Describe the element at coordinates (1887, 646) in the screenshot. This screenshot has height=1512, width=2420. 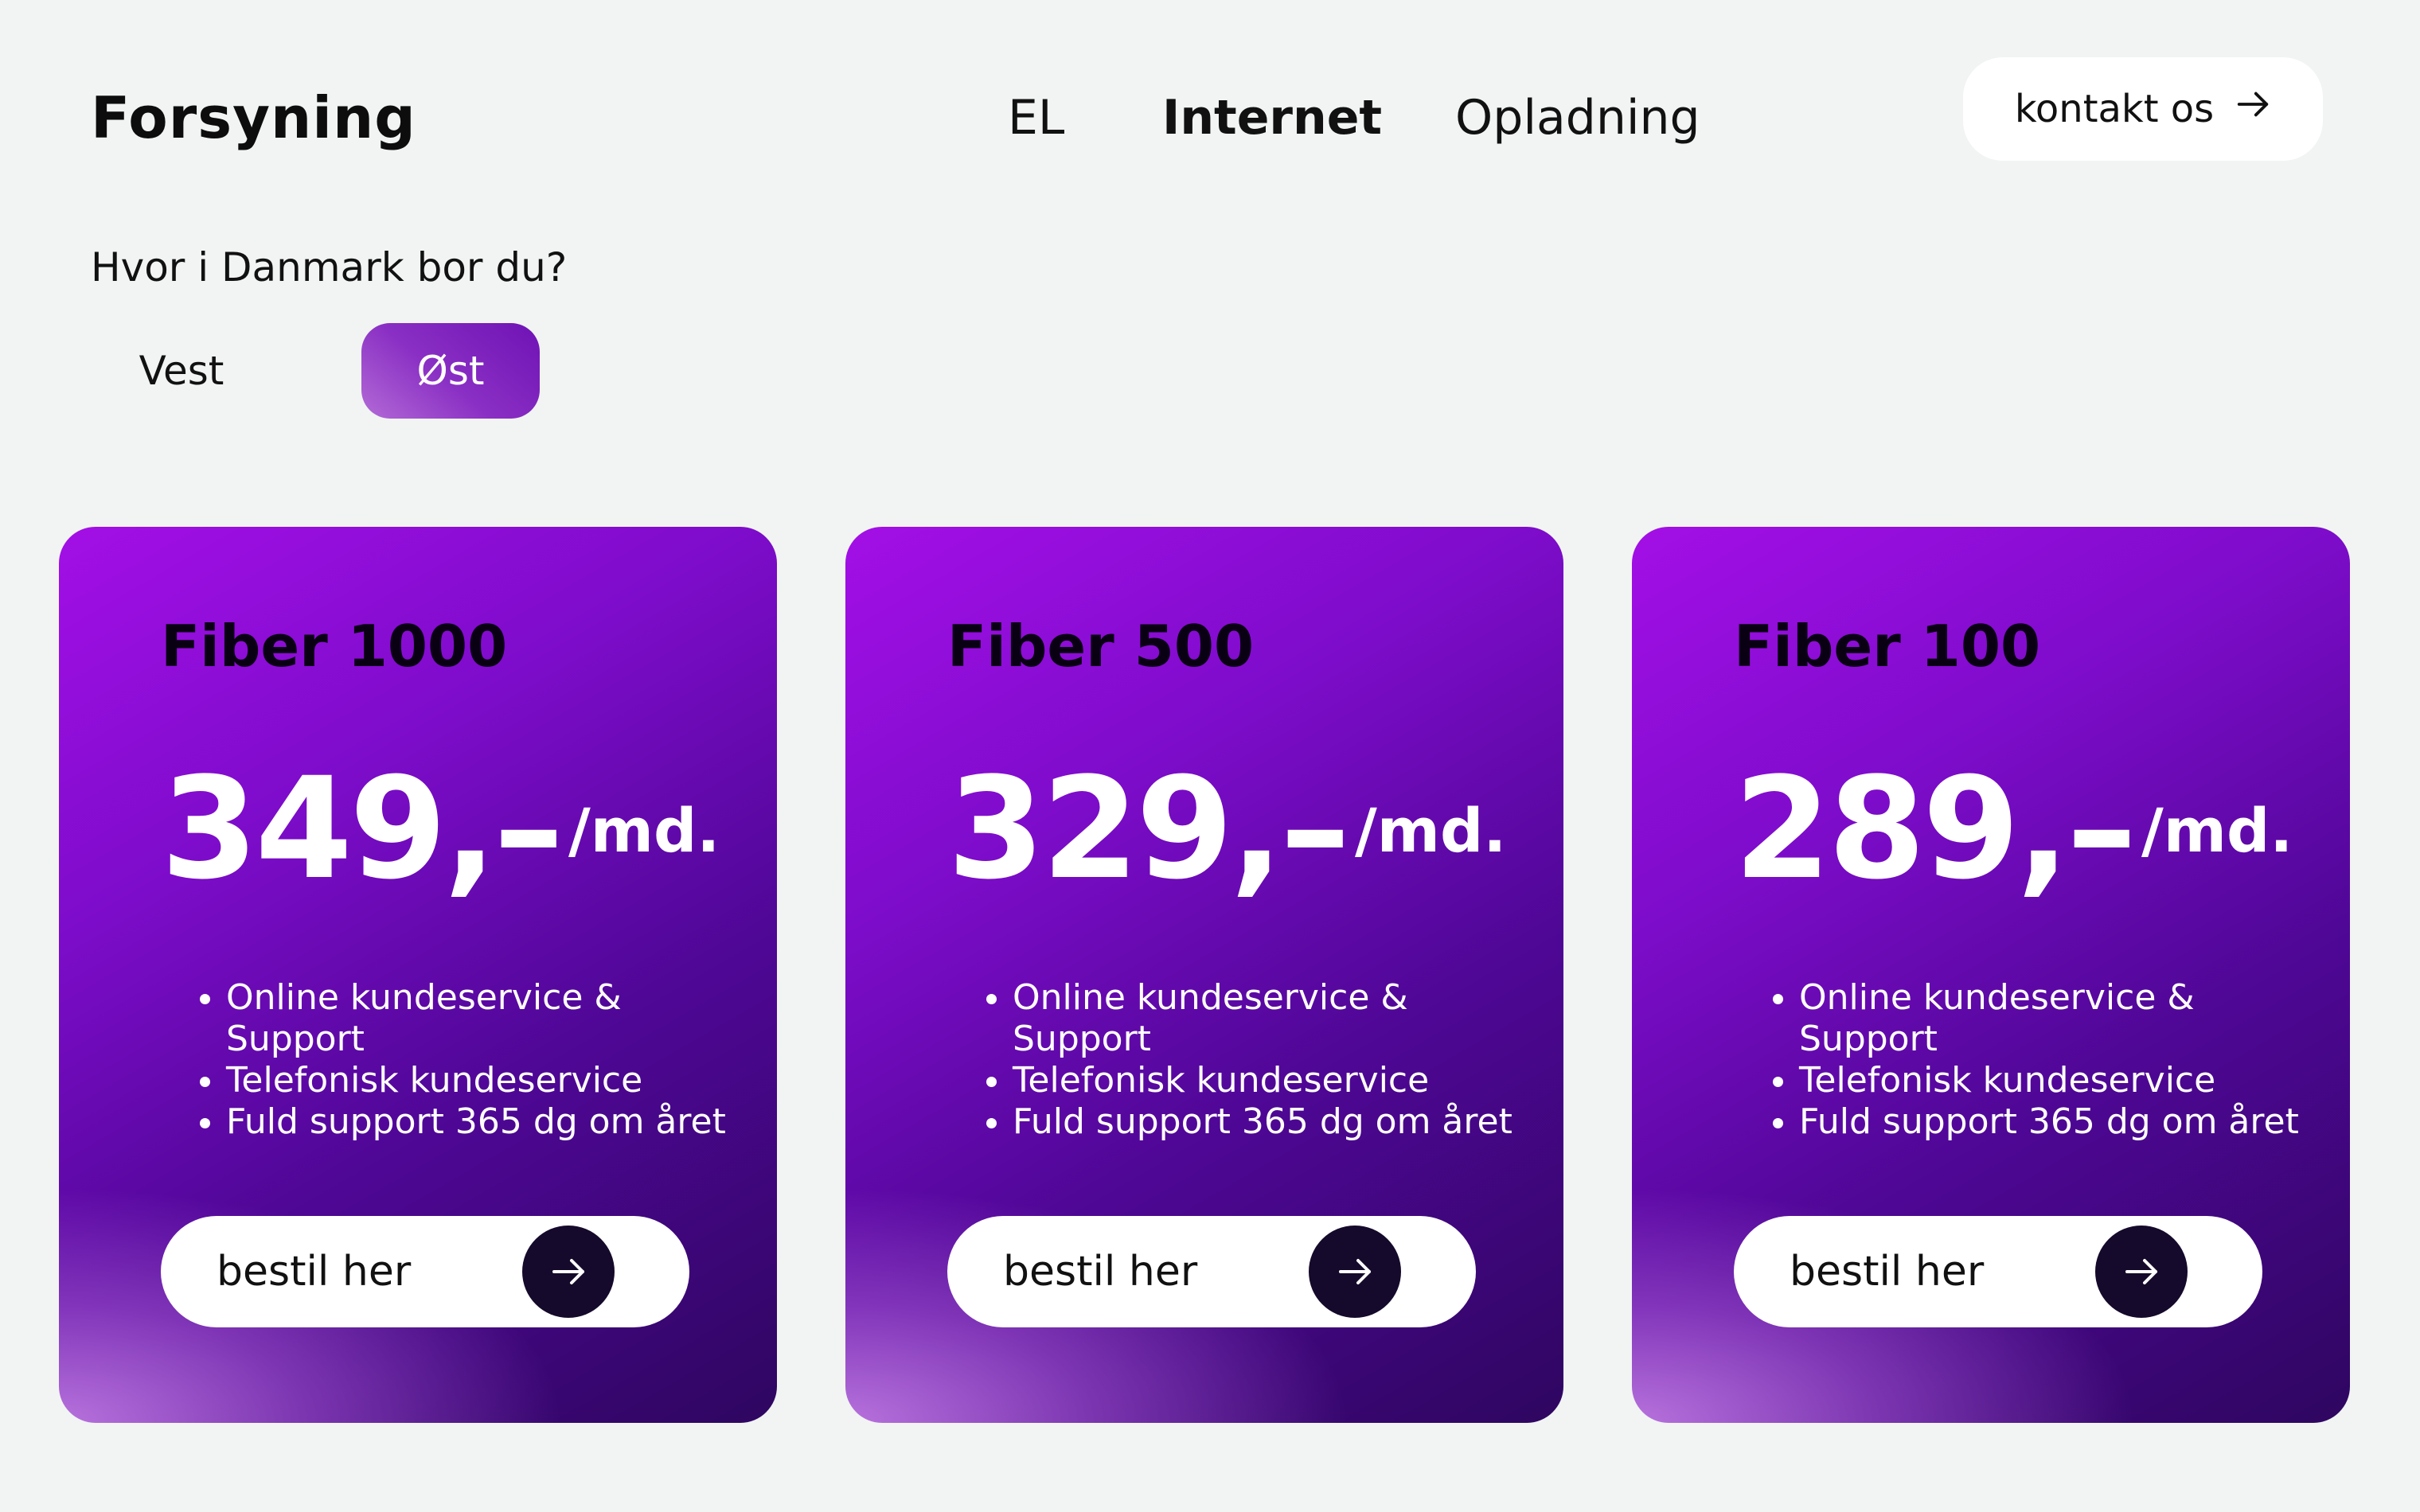
I see `plan-title: Fiber 100` at that location.